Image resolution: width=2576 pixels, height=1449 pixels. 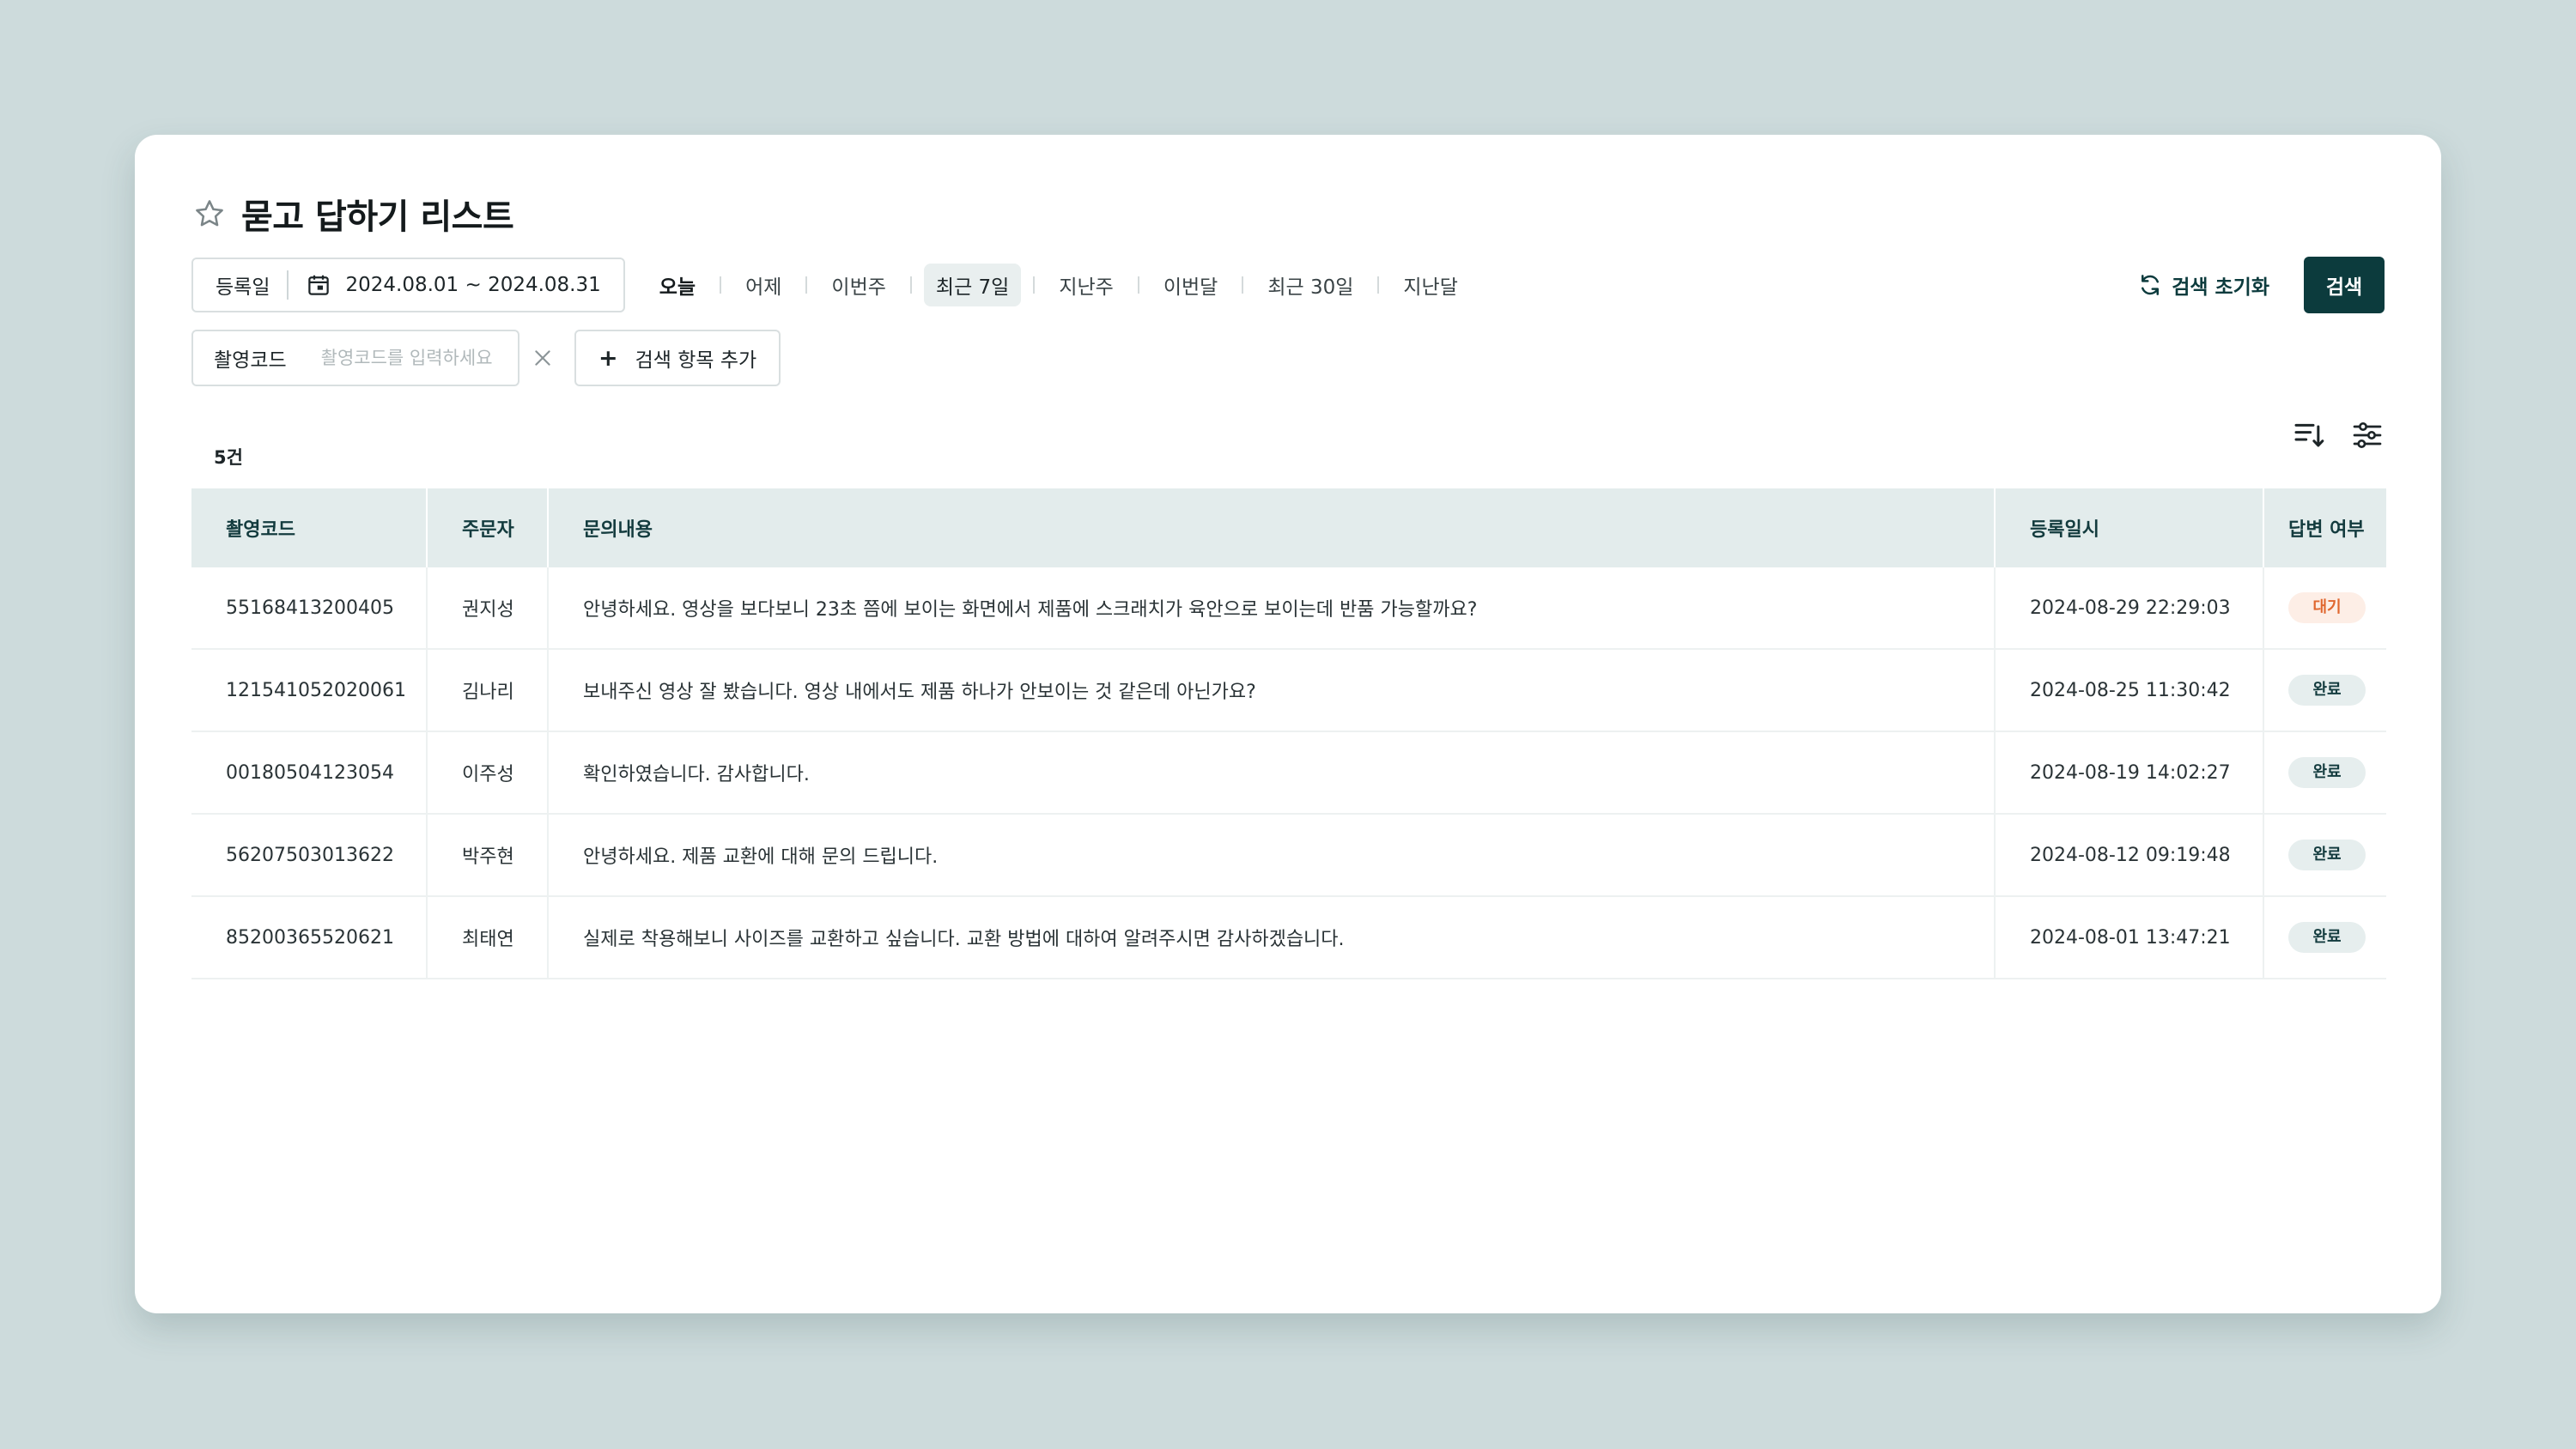 I want to click on cell-date: 2024-08-25 11:30:42, so click(x=2129, y=690).